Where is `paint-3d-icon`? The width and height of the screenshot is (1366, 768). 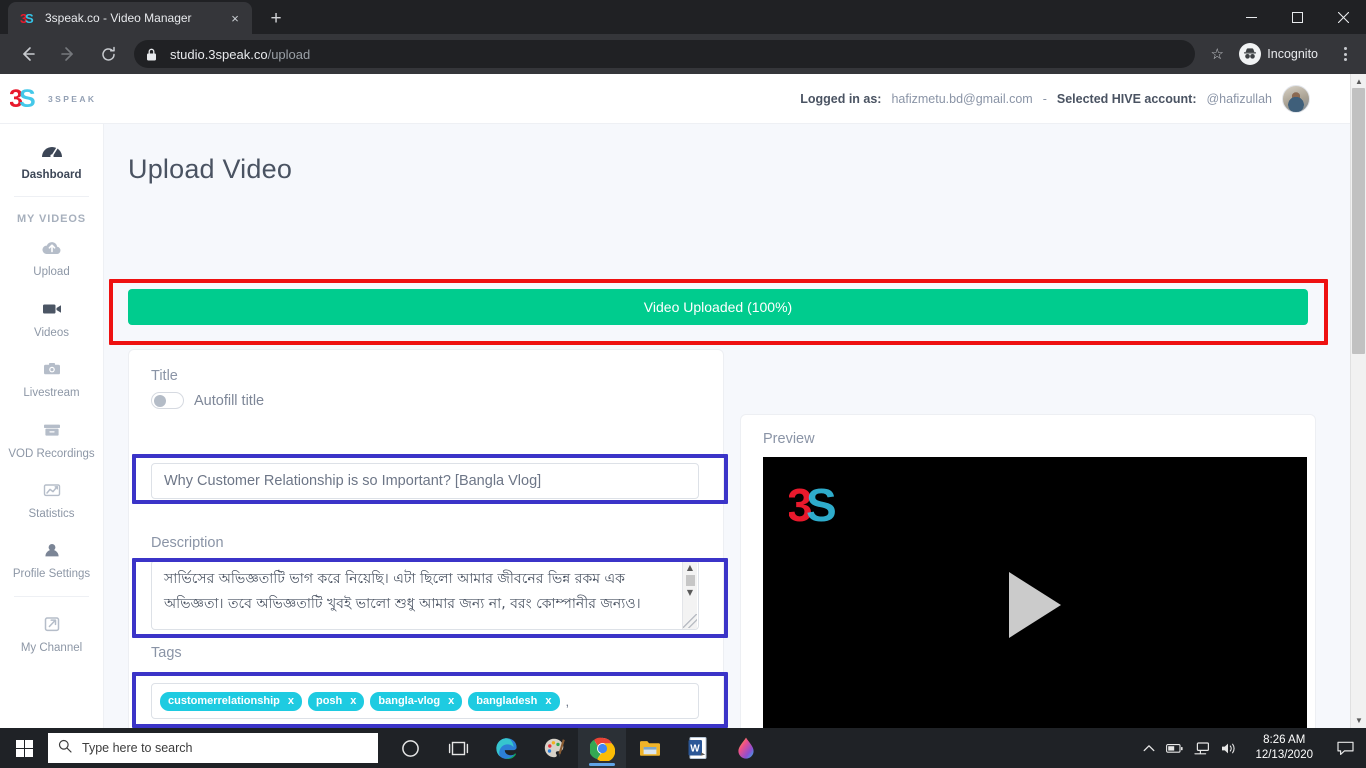 paint-3d-icon is located at coordinates (554, 748).